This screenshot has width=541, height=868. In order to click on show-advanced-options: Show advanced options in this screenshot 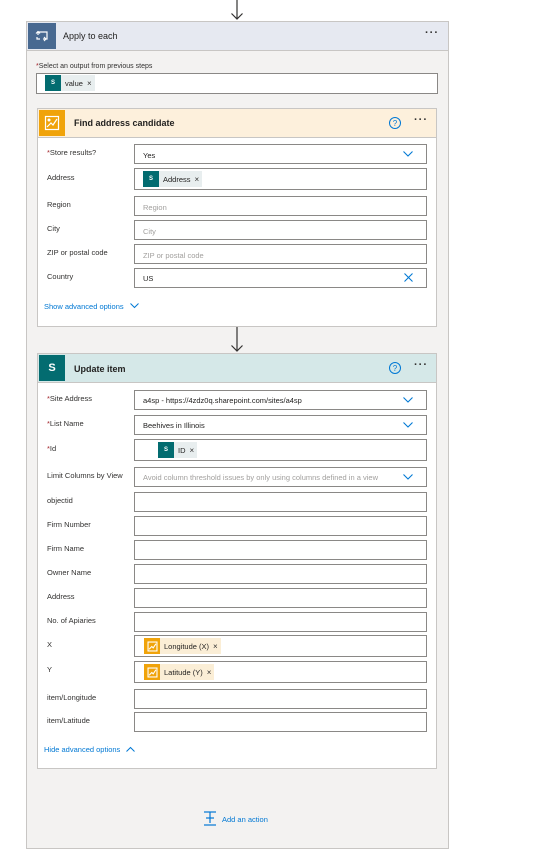, I will do `click(91, 306)`.